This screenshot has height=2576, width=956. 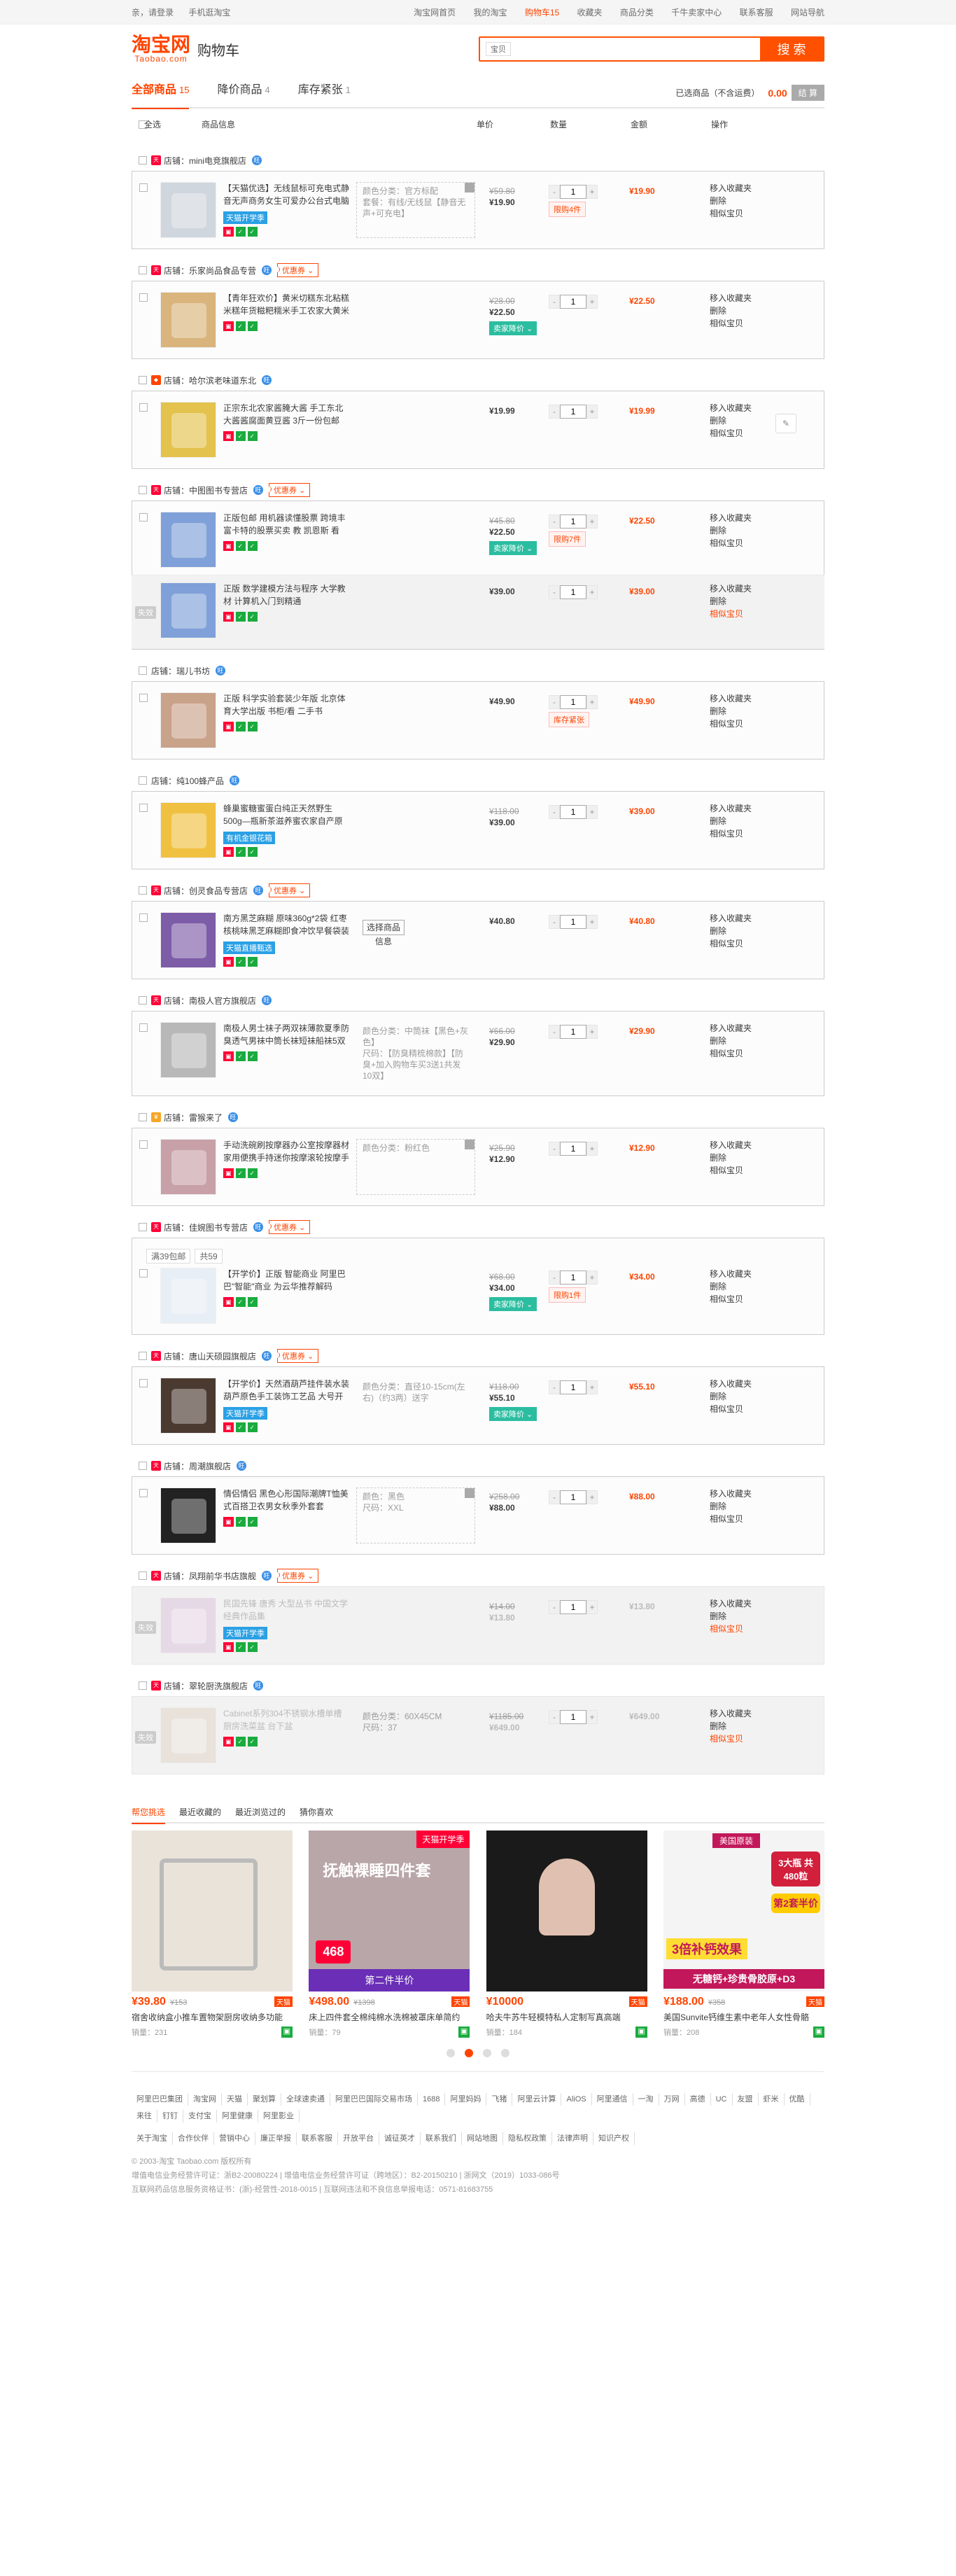 What do you see at coordinates (260, 1812) in the screenshot?
I see `rec-tab-viewed: 最近浏览过的` at bounding box center [260, 1812].